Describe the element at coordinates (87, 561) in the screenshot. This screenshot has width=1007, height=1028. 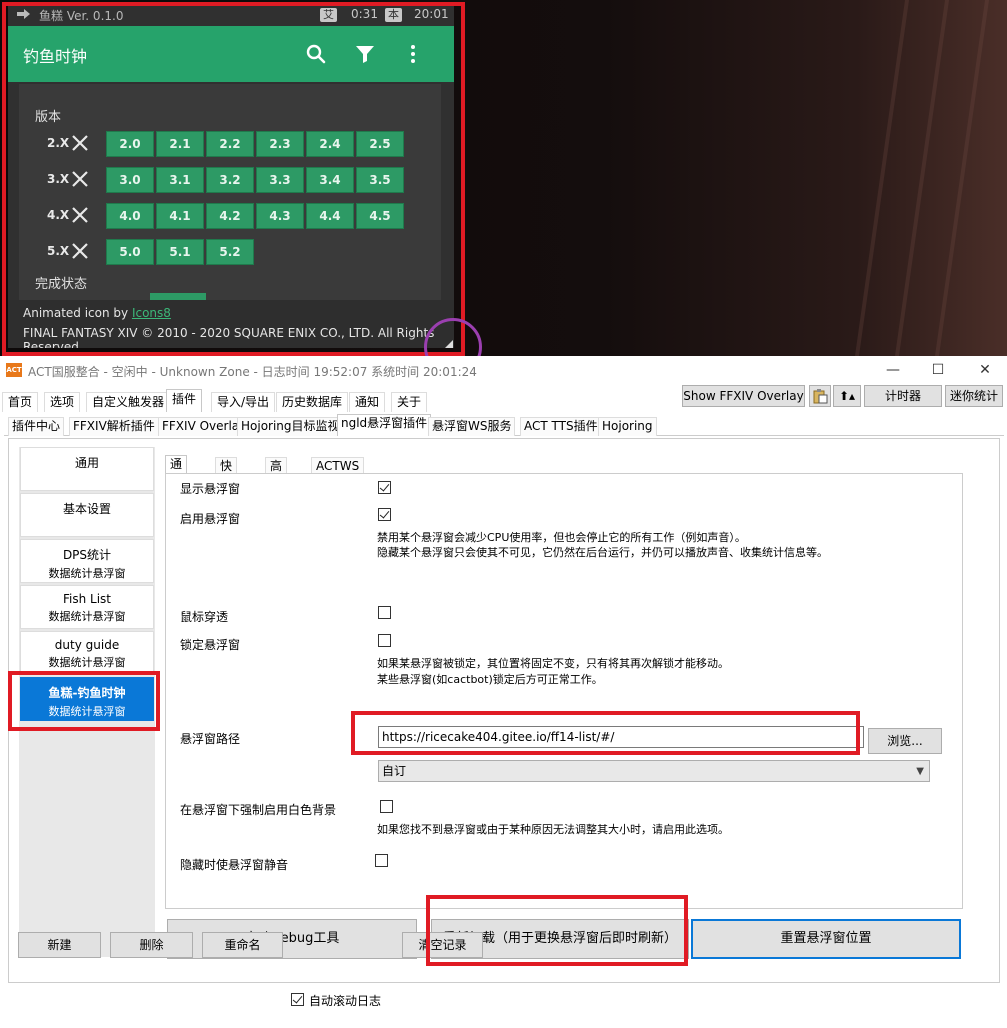
I see `overlay-list-item: DPS统计 数据统计悬浮窗` at that location.